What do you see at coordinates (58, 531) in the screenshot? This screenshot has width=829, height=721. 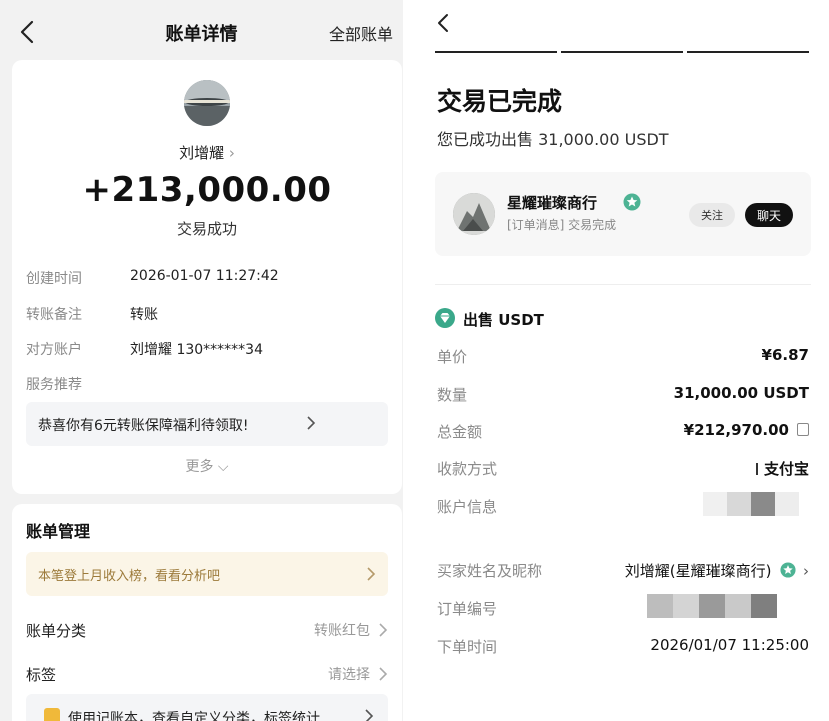 I see `section-heading: 账单管理` at bounding box center [58, 531].